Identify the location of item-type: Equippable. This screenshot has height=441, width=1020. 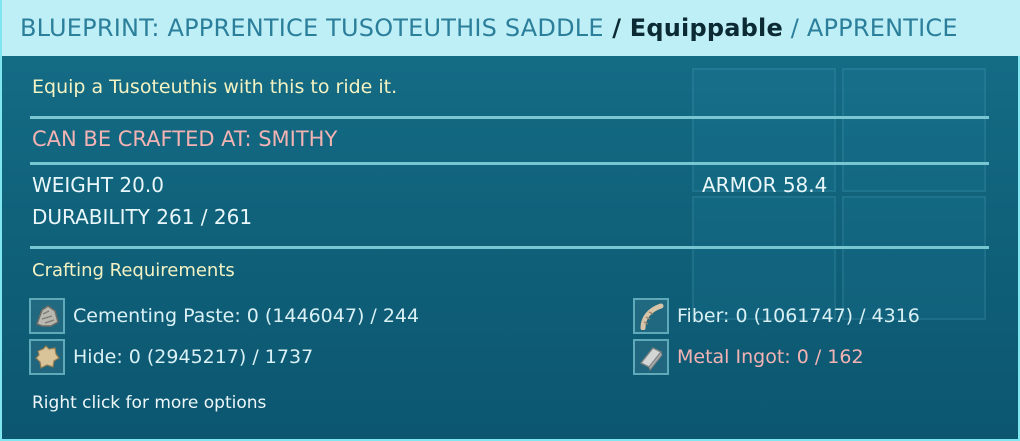
(706, 28).